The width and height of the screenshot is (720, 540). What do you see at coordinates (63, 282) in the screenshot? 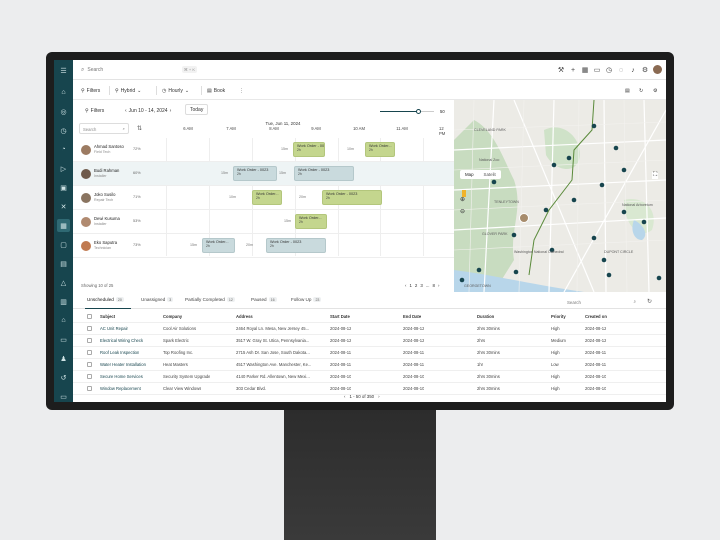
I see `analytics-icon: △` at bounding box center [63, 282].